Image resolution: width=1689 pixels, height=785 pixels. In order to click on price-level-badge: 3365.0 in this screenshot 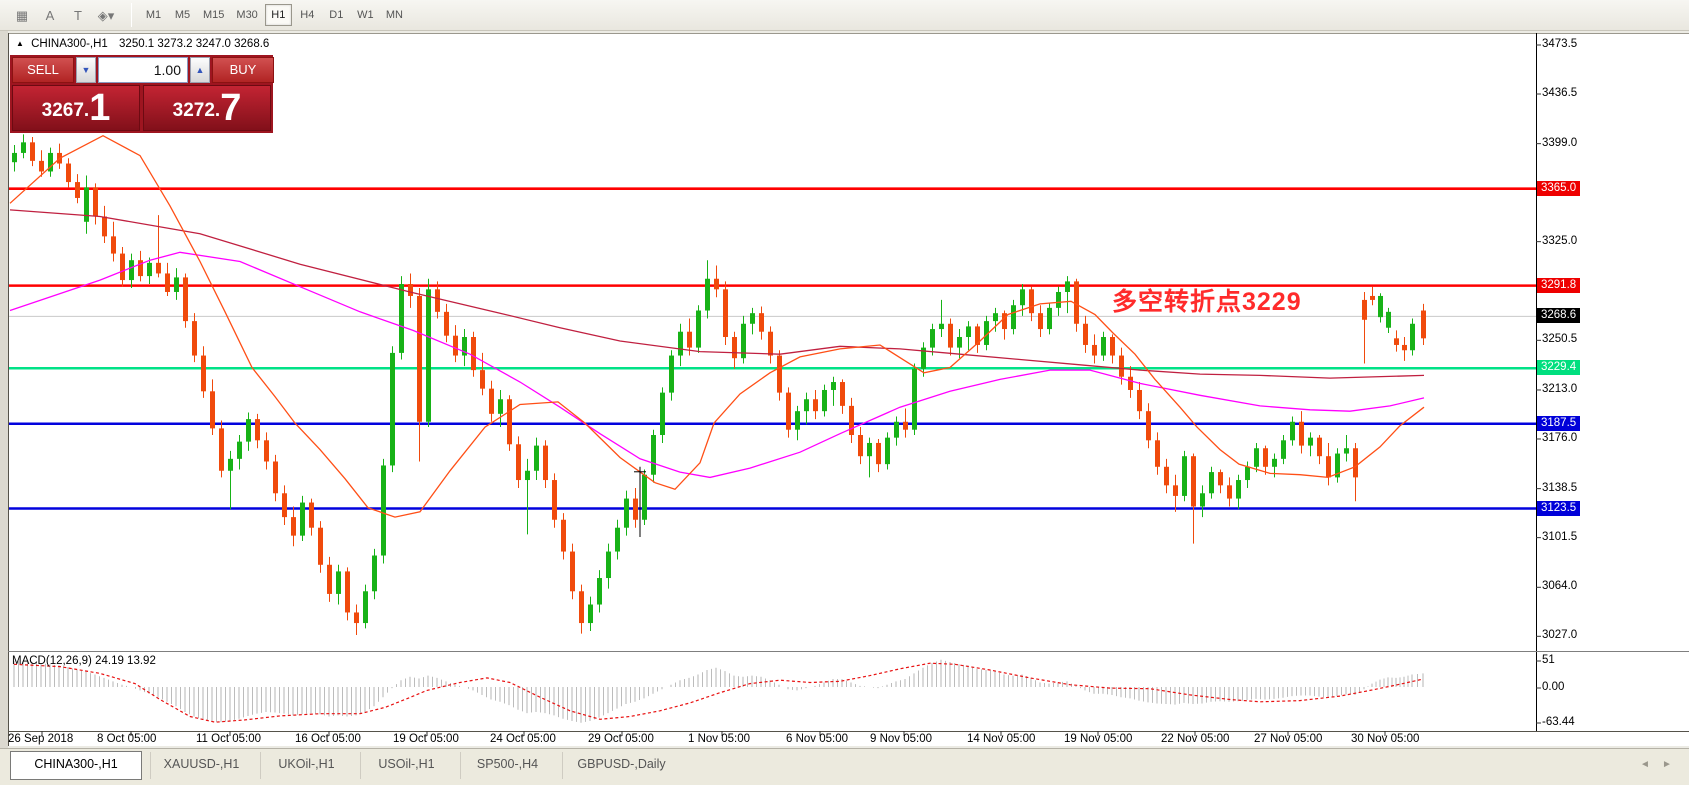, I will do `click(1559, 188)`.